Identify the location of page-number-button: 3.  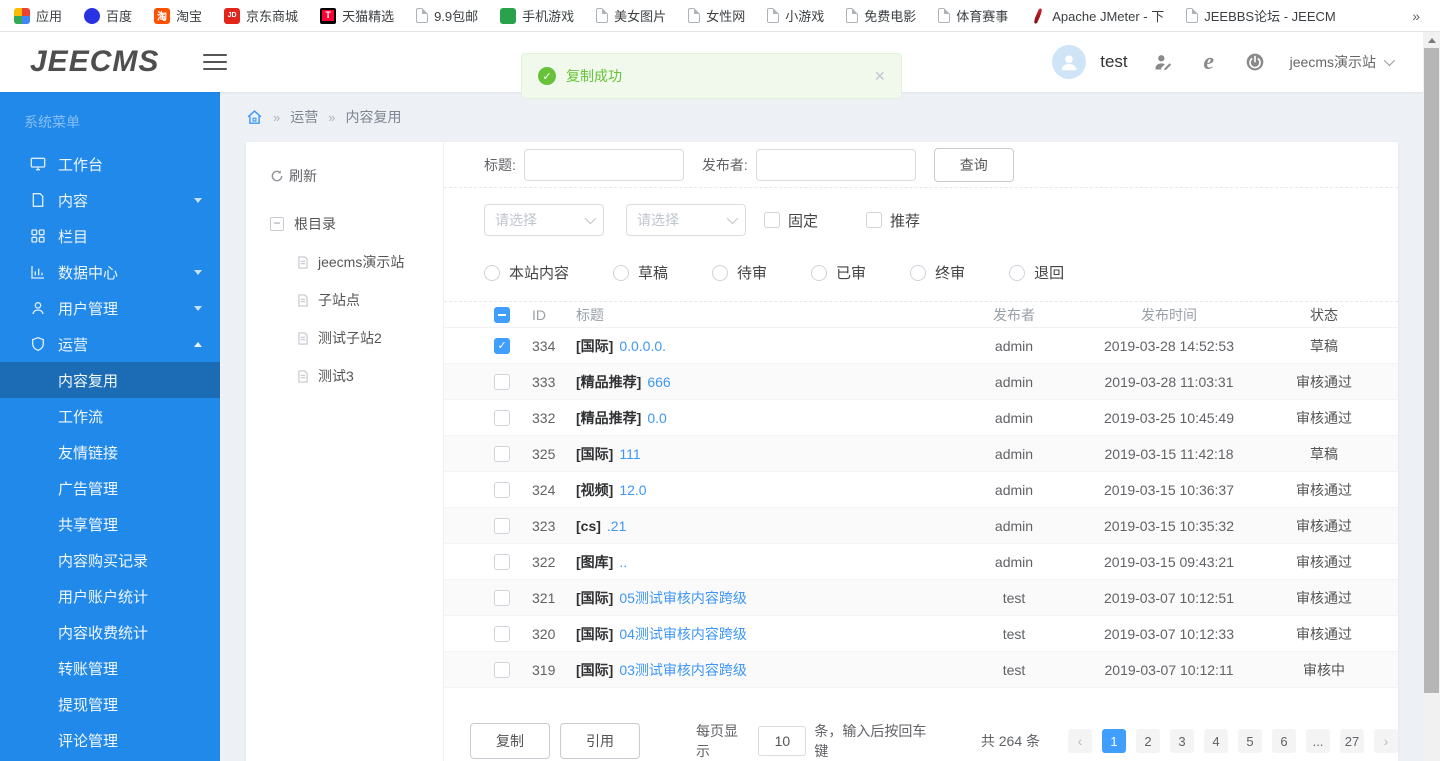
(1182, 741).